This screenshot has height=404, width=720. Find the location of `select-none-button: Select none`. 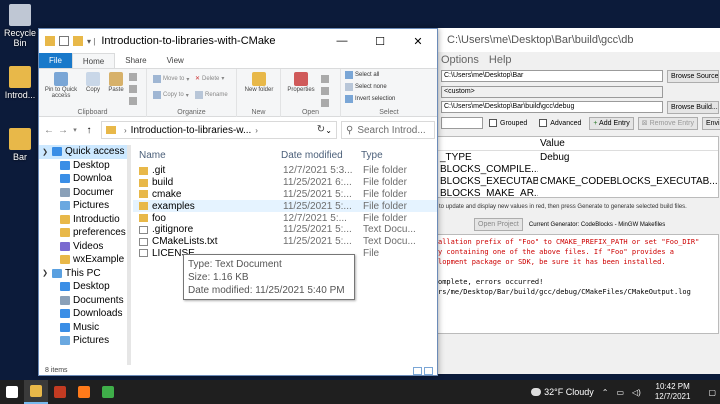

select-none-button: Select none is located at coordinates (366, 87).